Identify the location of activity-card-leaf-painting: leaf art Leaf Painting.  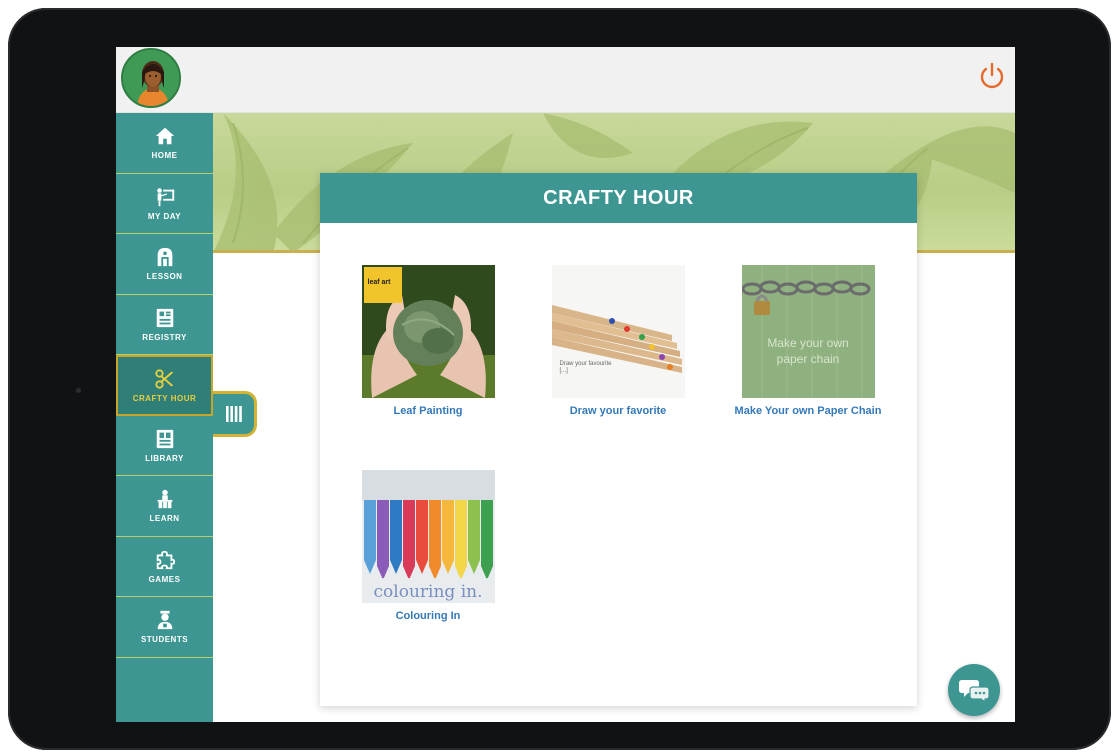
(428, 341).